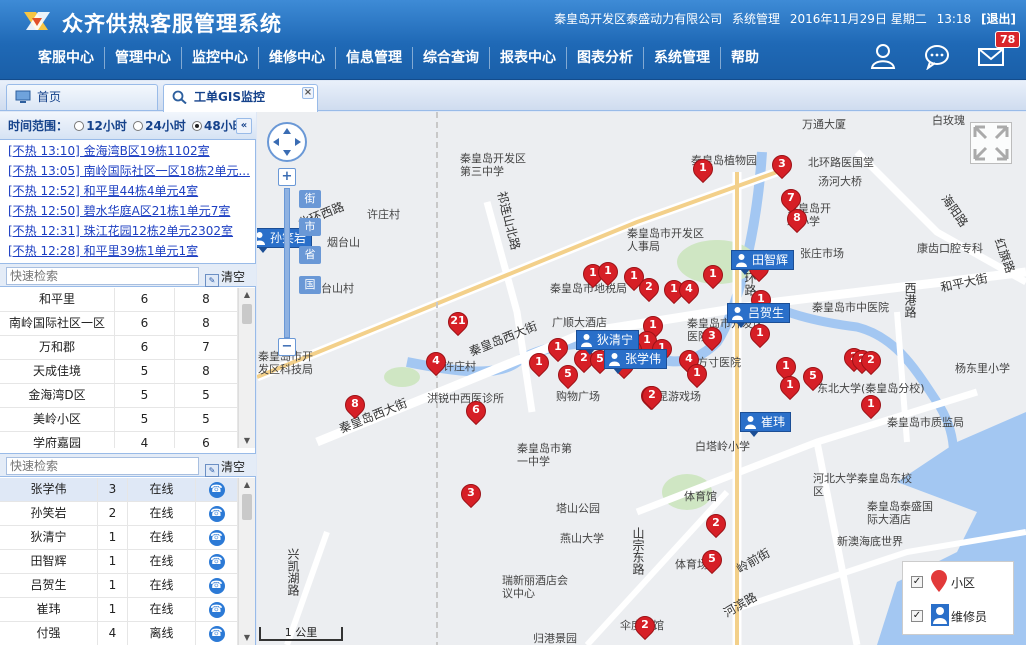 This screenshot has height=645, width=1026. What do you see at coordinates (119, 372) in the screenshot?
I see `table-row: 天成佳境 5 8` at bounding box center [119, 372].